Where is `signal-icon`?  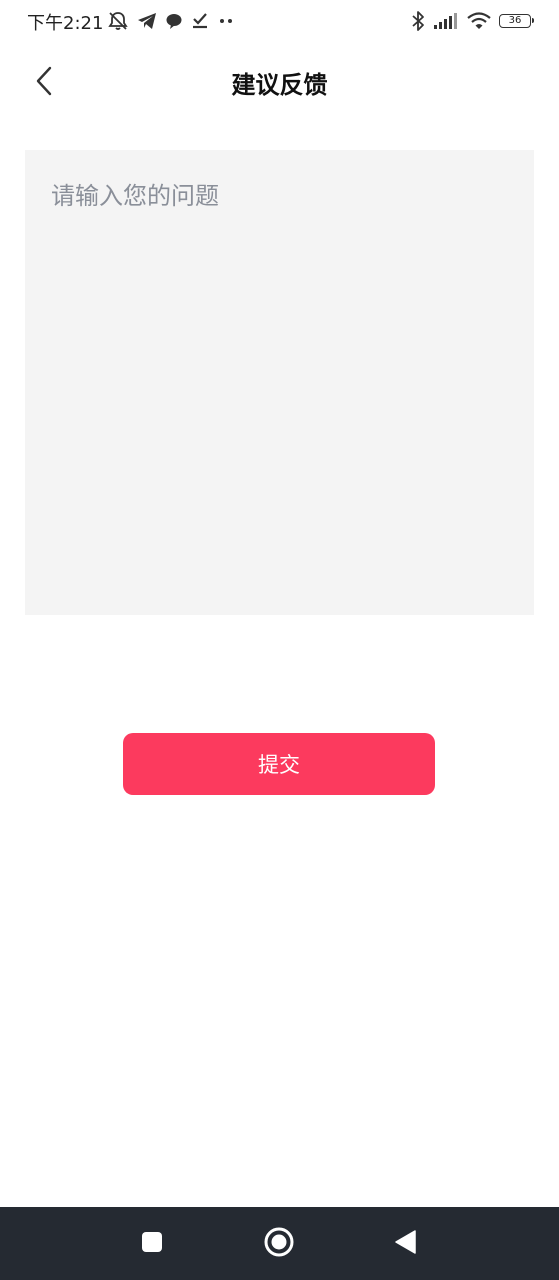 signal-icon is located at coordinates (446, 21).